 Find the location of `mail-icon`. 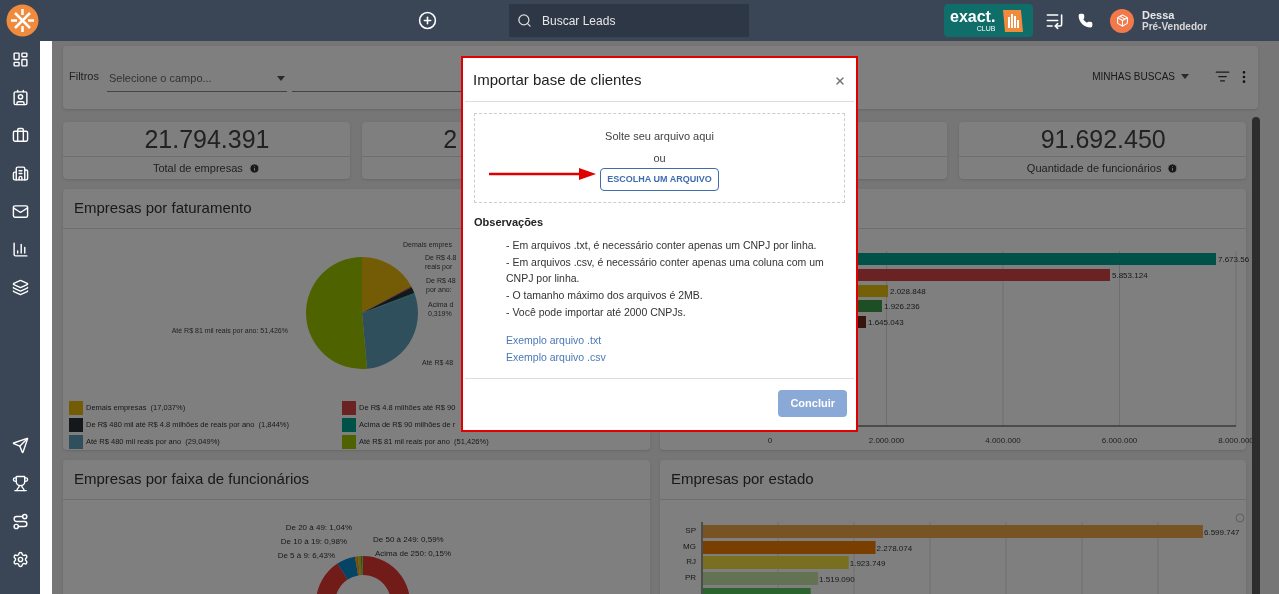

mail-icon is located at coordinates (20, 211).